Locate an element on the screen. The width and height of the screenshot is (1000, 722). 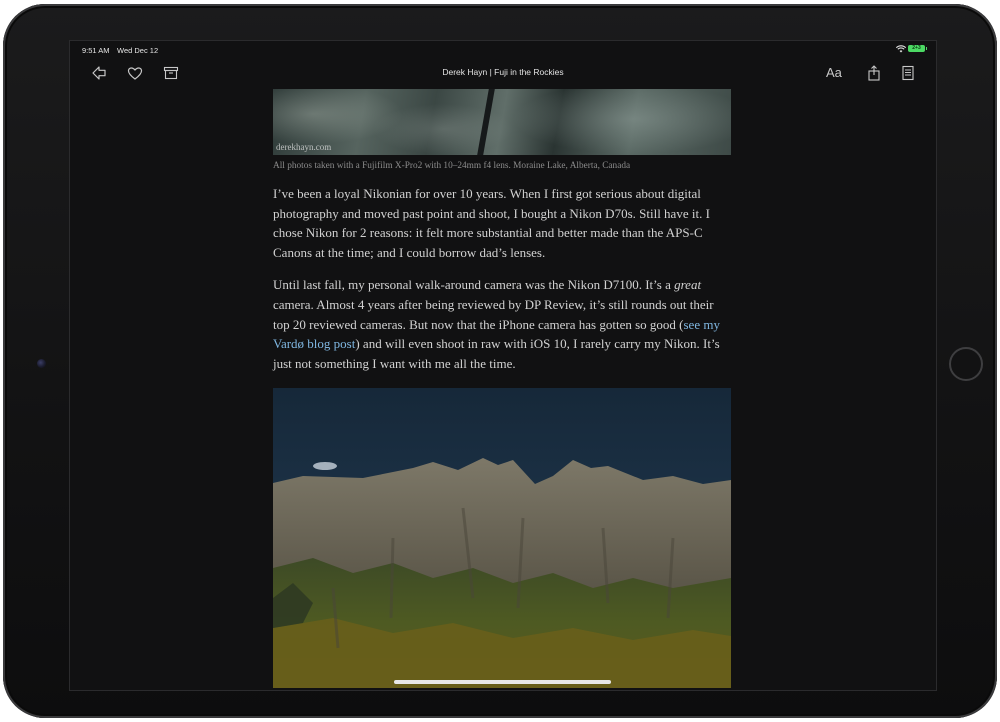
page-title: Derek Hayn | Fuji in the Rockies is located at coordinates (503, 72).